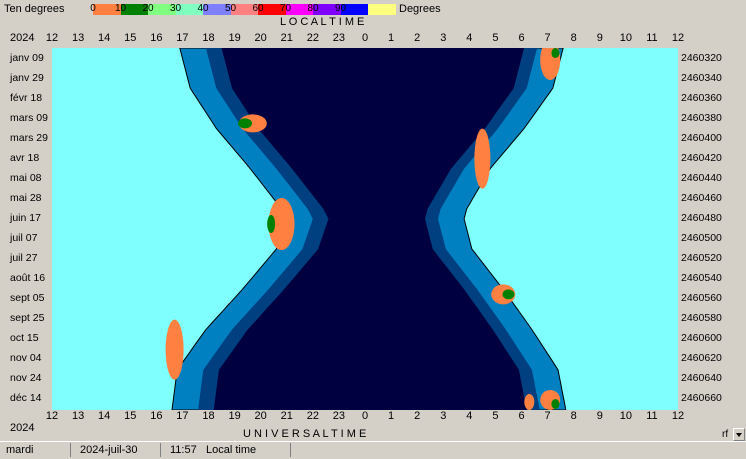 The width and height of the screenshot is (746, 459). What do you see at coordinates (203, 8) in the screenshot?
I see `legend-label: 40` at bounding box center [203, 8].